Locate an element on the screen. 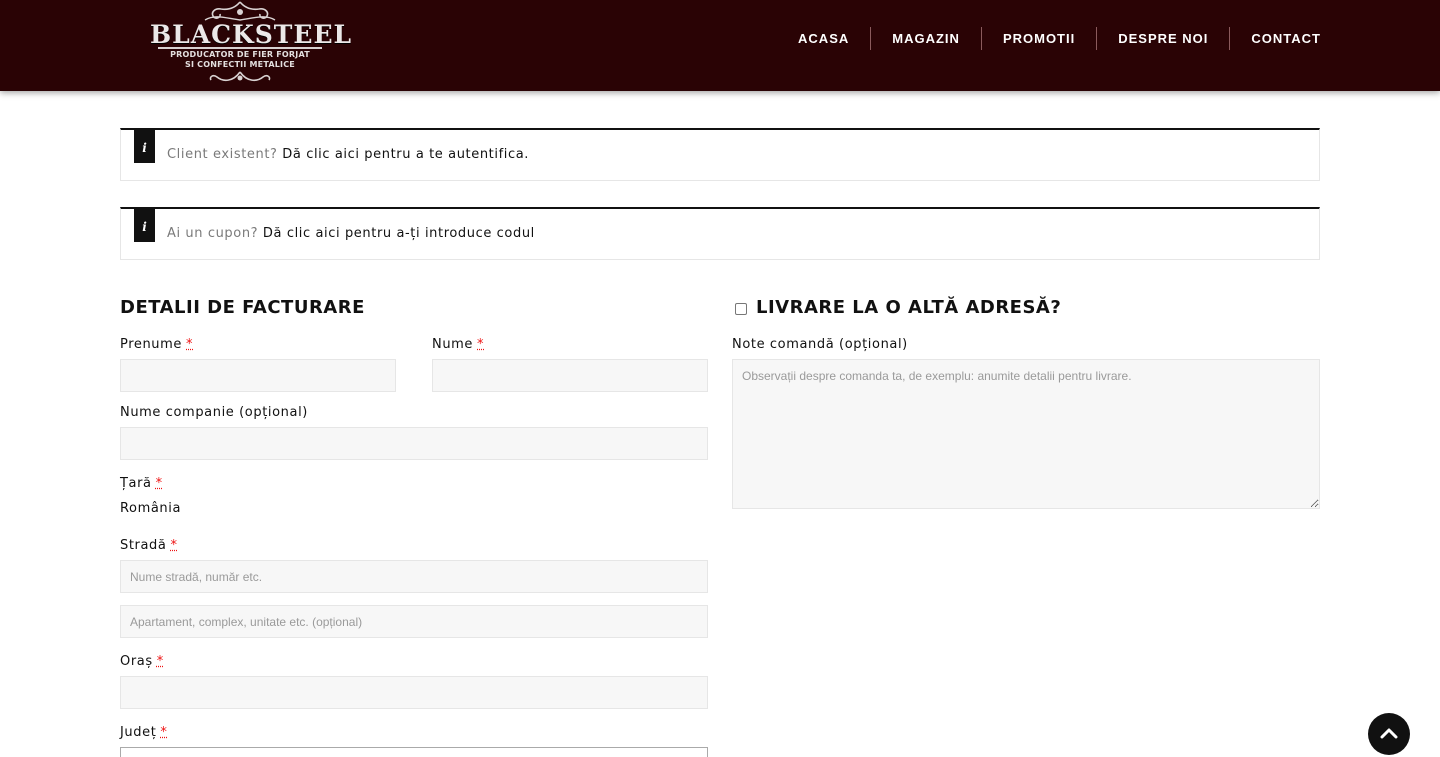  brand-name: BLACKSTEEL is located at coordinates (240, 34).